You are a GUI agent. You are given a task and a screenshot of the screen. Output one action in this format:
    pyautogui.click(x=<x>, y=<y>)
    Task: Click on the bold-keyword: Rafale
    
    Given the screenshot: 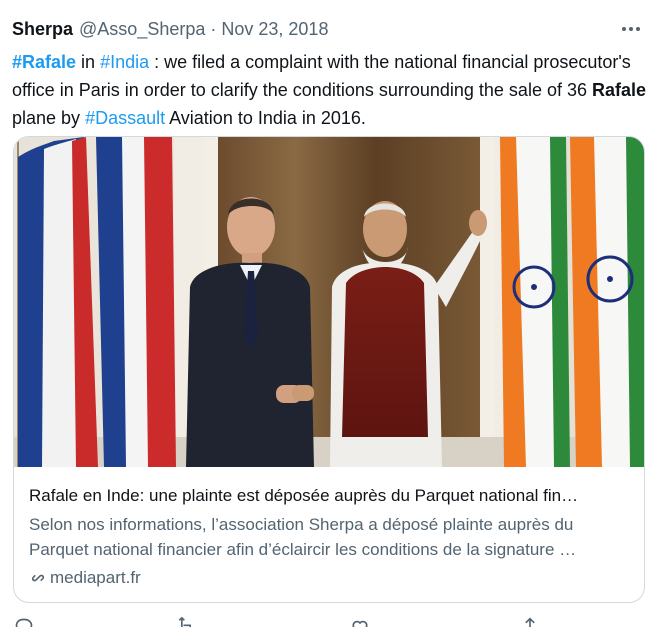 What is the action you would take?
    pyautogui.click(x=619, y=90)
    